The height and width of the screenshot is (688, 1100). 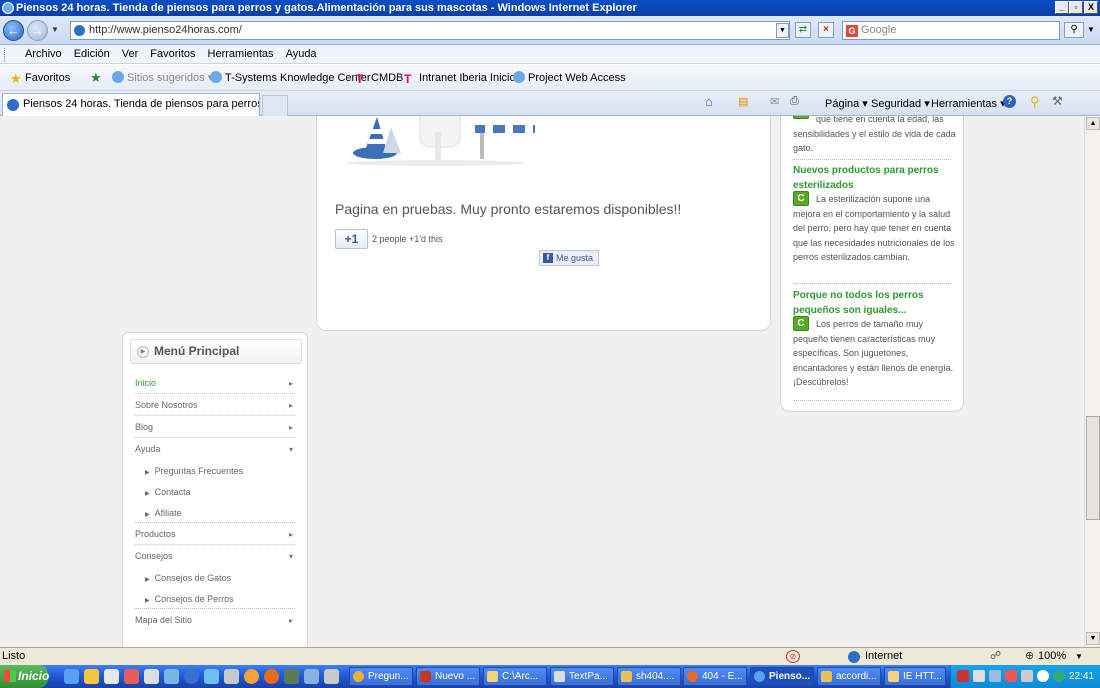 I want to click on fav-sitios-sugeridos: Sitios sugeridos ▾, so click(x=162, y=78).